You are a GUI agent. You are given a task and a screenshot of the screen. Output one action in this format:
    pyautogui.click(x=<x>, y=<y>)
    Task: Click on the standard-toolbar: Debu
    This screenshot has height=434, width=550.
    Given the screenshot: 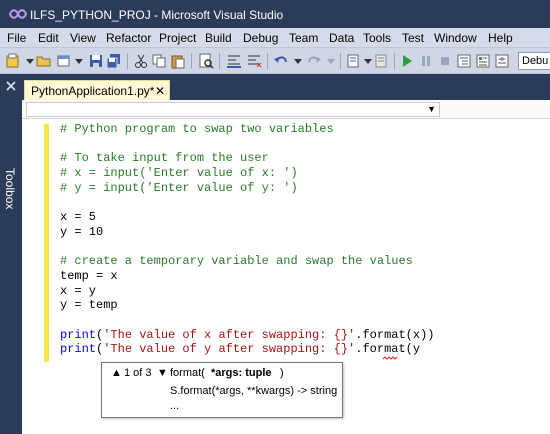 What is the action you would take?
    pyautogui.click(x=275, y=61)
    